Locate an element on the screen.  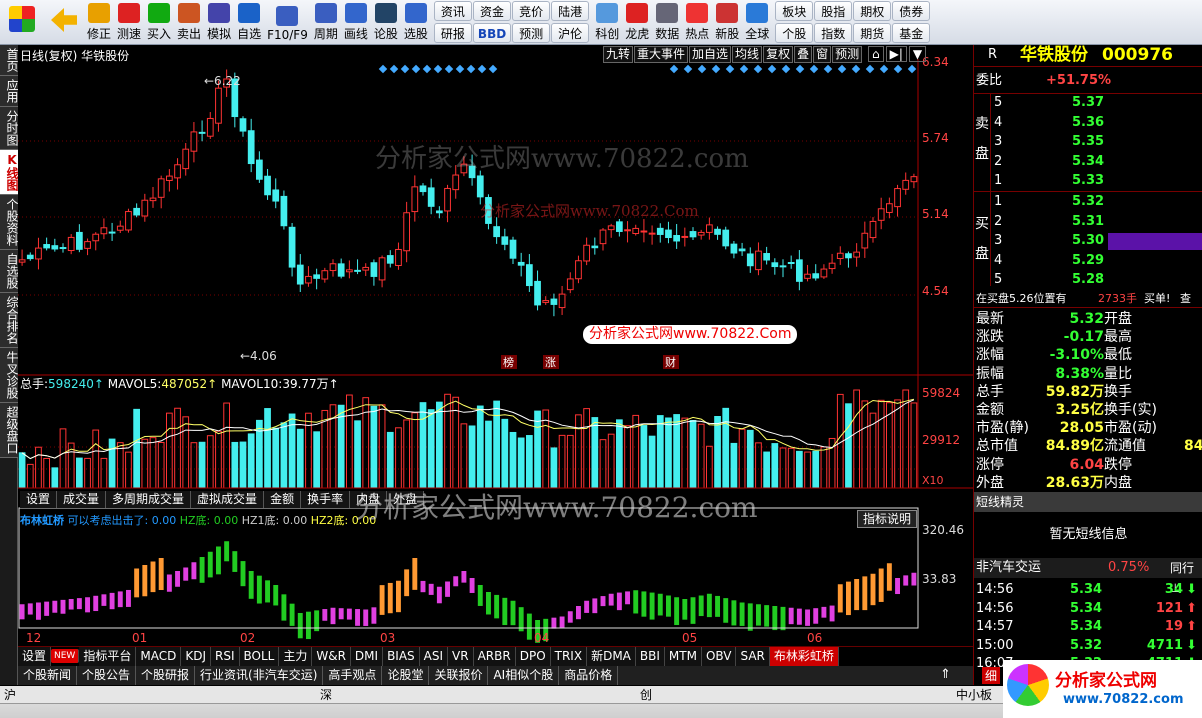
left-tab: 超级盘口 is located at coordinates (9, 430).